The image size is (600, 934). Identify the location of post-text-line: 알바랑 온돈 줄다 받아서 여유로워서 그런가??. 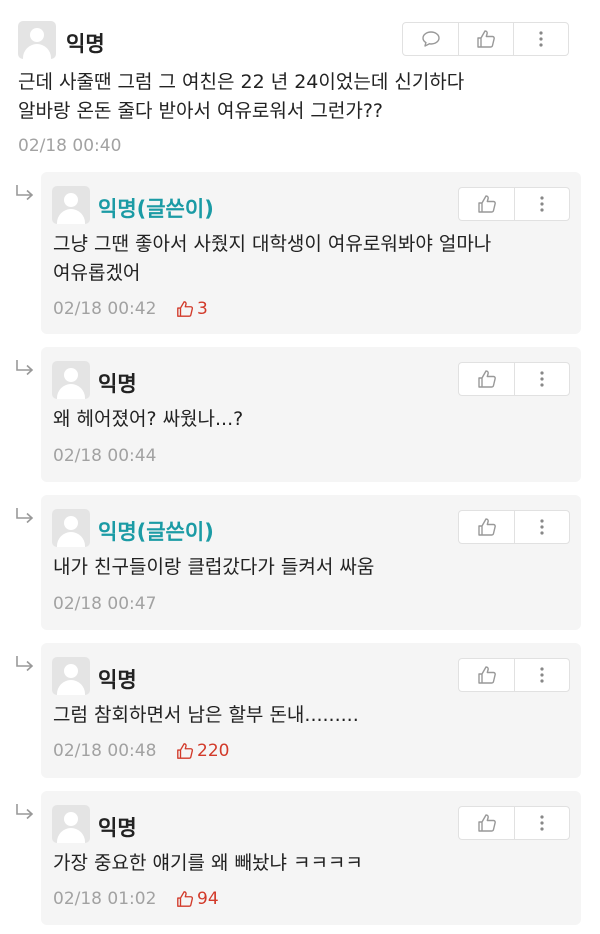
(201, 111).